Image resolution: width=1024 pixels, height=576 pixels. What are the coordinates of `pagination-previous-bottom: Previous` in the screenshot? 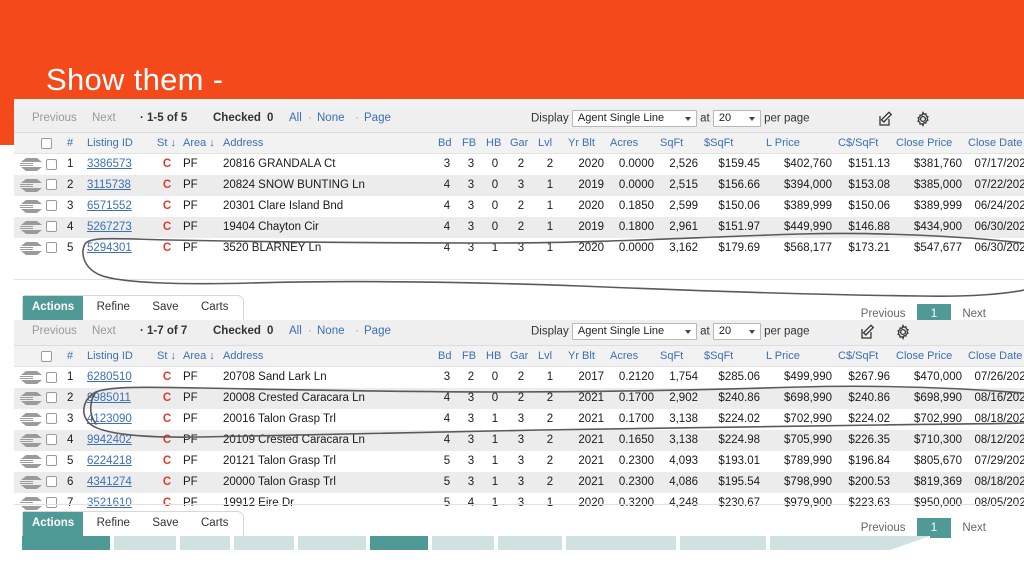 It's located at (883, 528).